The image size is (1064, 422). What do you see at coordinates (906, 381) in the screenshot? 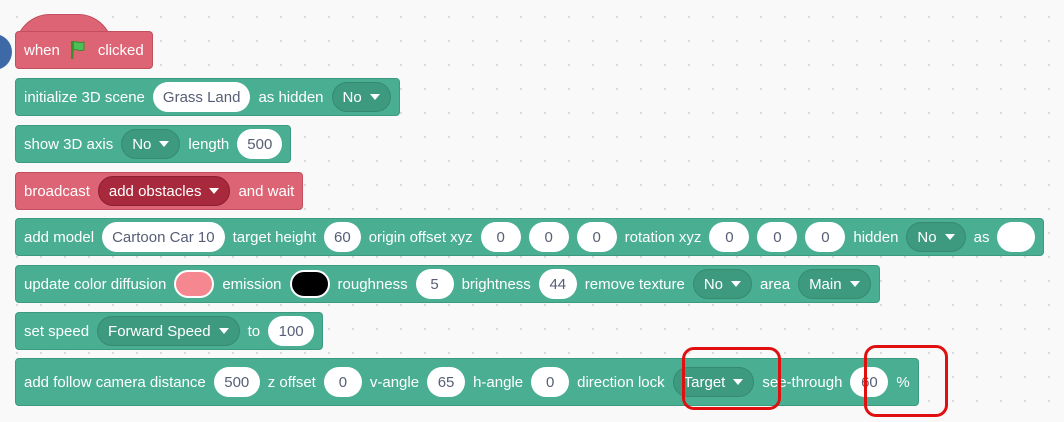
I see `highlight-see-through` at bounding box center [906, 381].